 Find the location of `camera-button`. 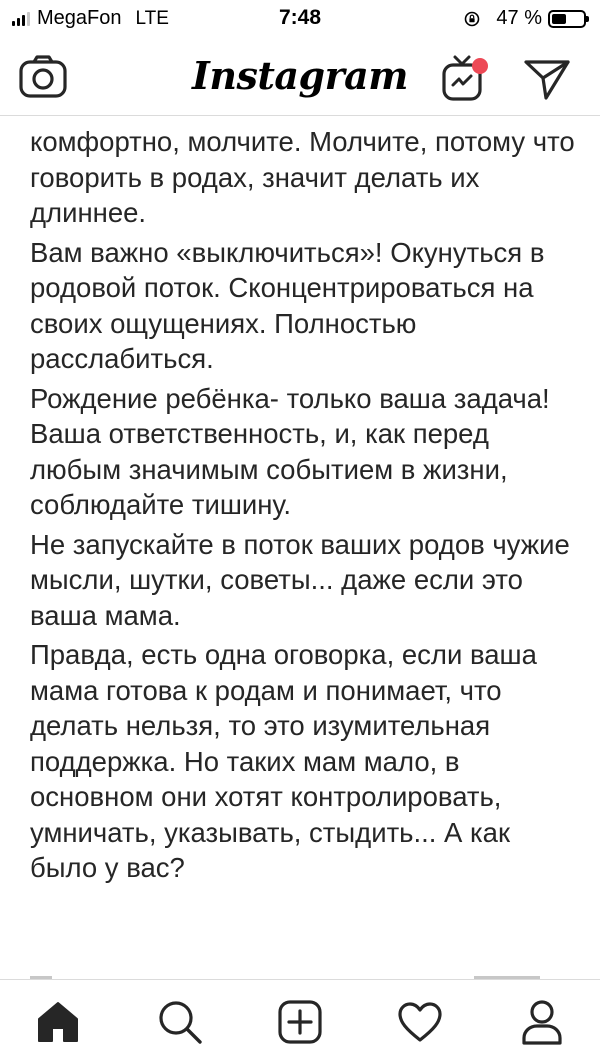

camera-button is located at coordinates (44, 78).